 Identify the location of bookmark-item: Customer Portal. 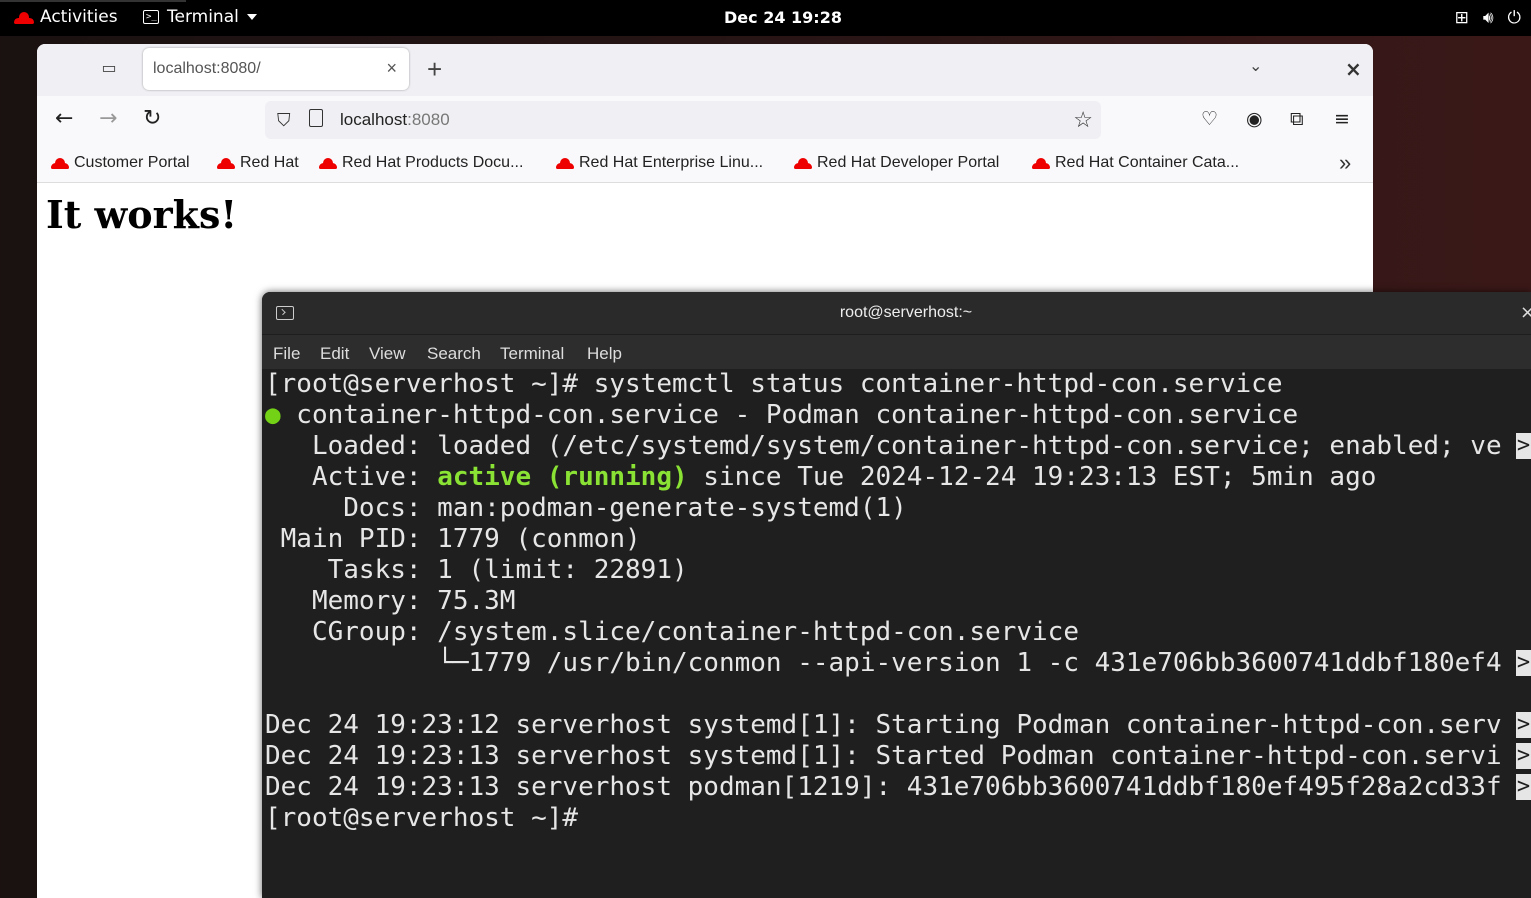
(120, 163).